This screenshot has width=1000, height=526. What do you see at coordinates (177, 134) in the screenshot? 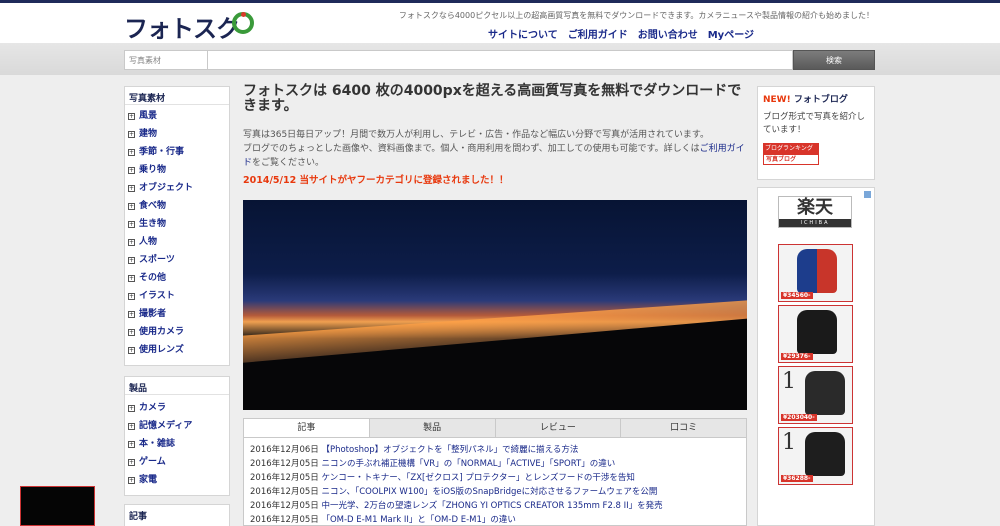
I see `sidebar-item-buildings: + 建物` at bounding box center [177, 134].